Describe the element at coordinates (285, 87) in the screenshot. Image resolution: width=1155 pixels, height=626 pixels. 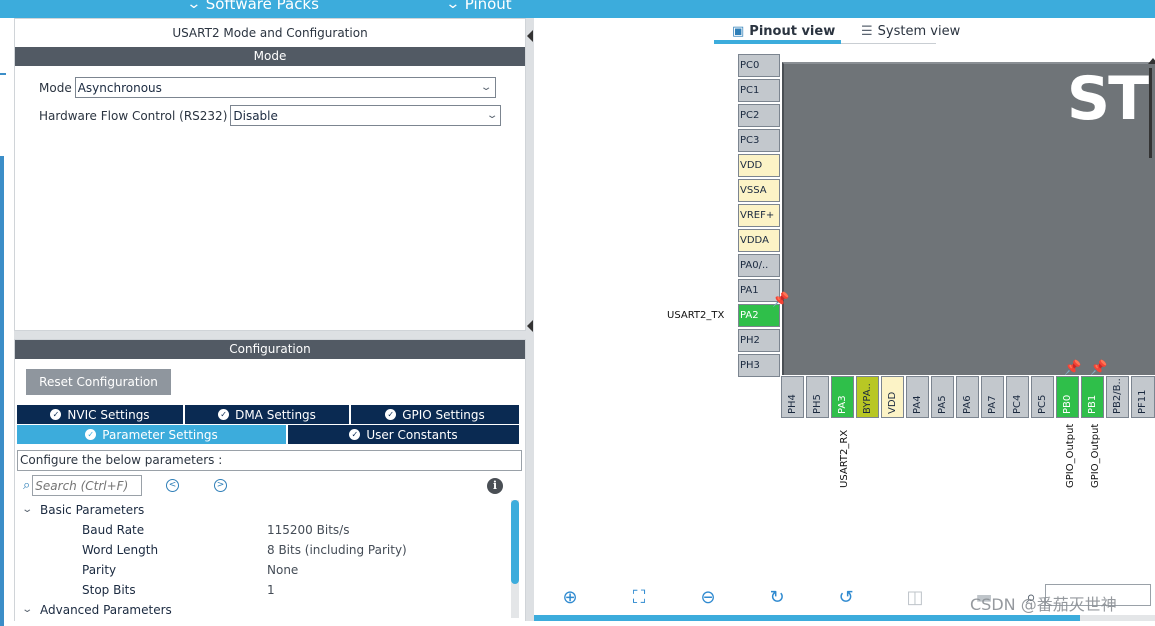
I see `mode-select: Asynchronous ⌄` at that location.